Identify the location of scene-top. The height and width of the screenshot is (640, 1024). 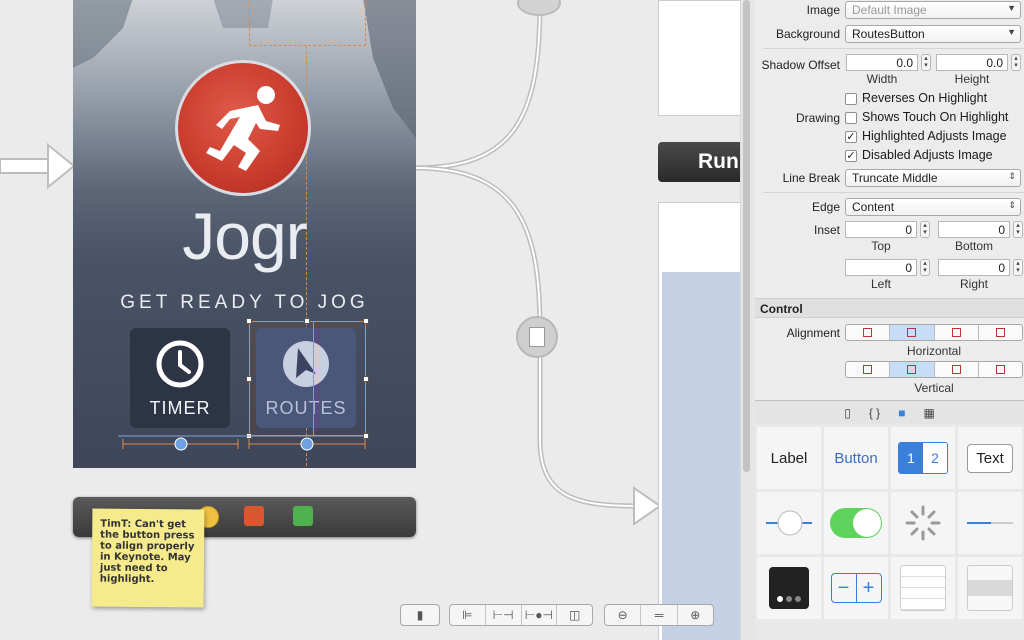
(699, 58).